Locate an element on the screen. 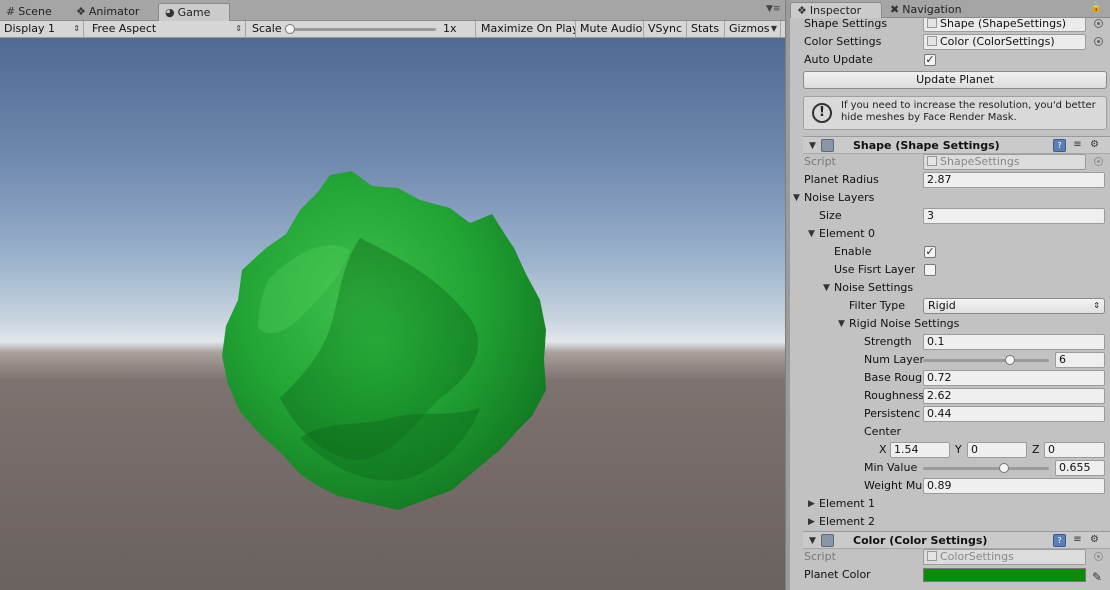 Image resolution: width=1110 pixels, height=590 pixels. center-x-label: X is located at coordinates (883, 449).